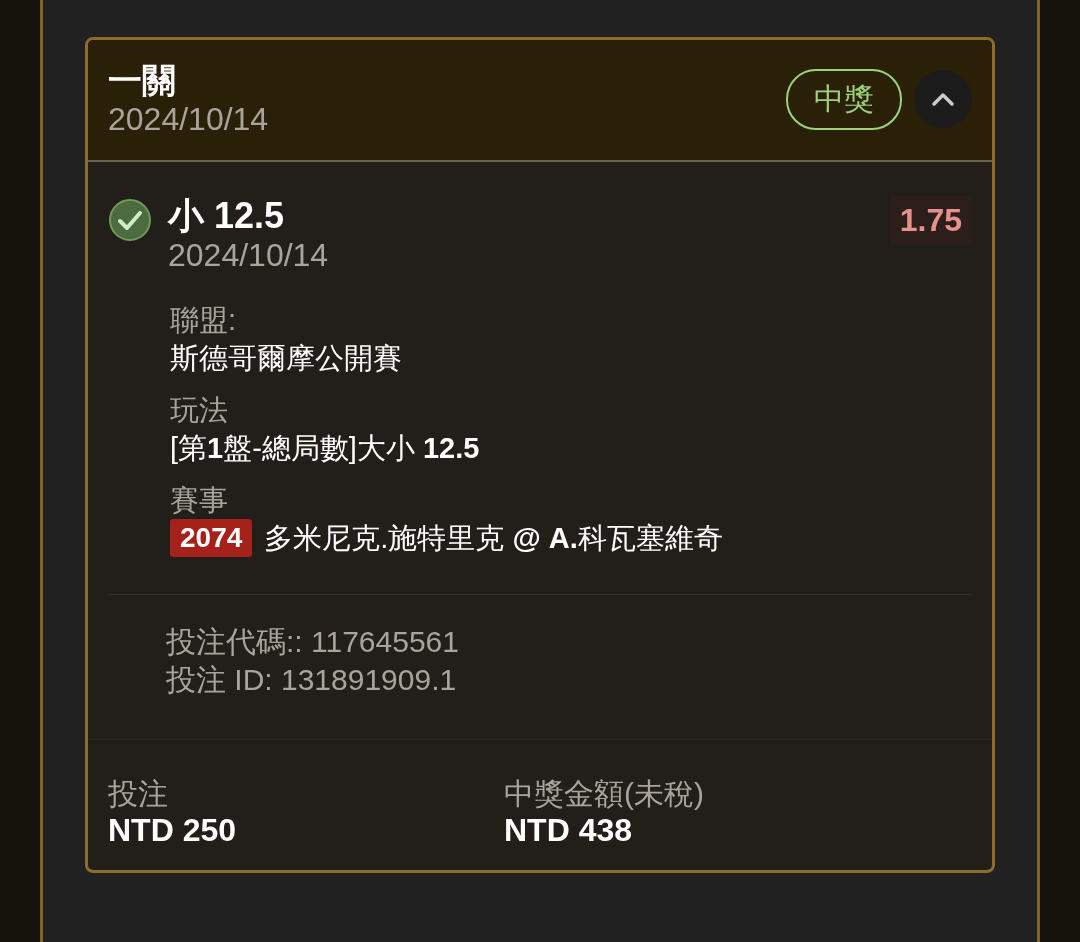  I want to click on event-code-badge: 2074, so click(211, 538).